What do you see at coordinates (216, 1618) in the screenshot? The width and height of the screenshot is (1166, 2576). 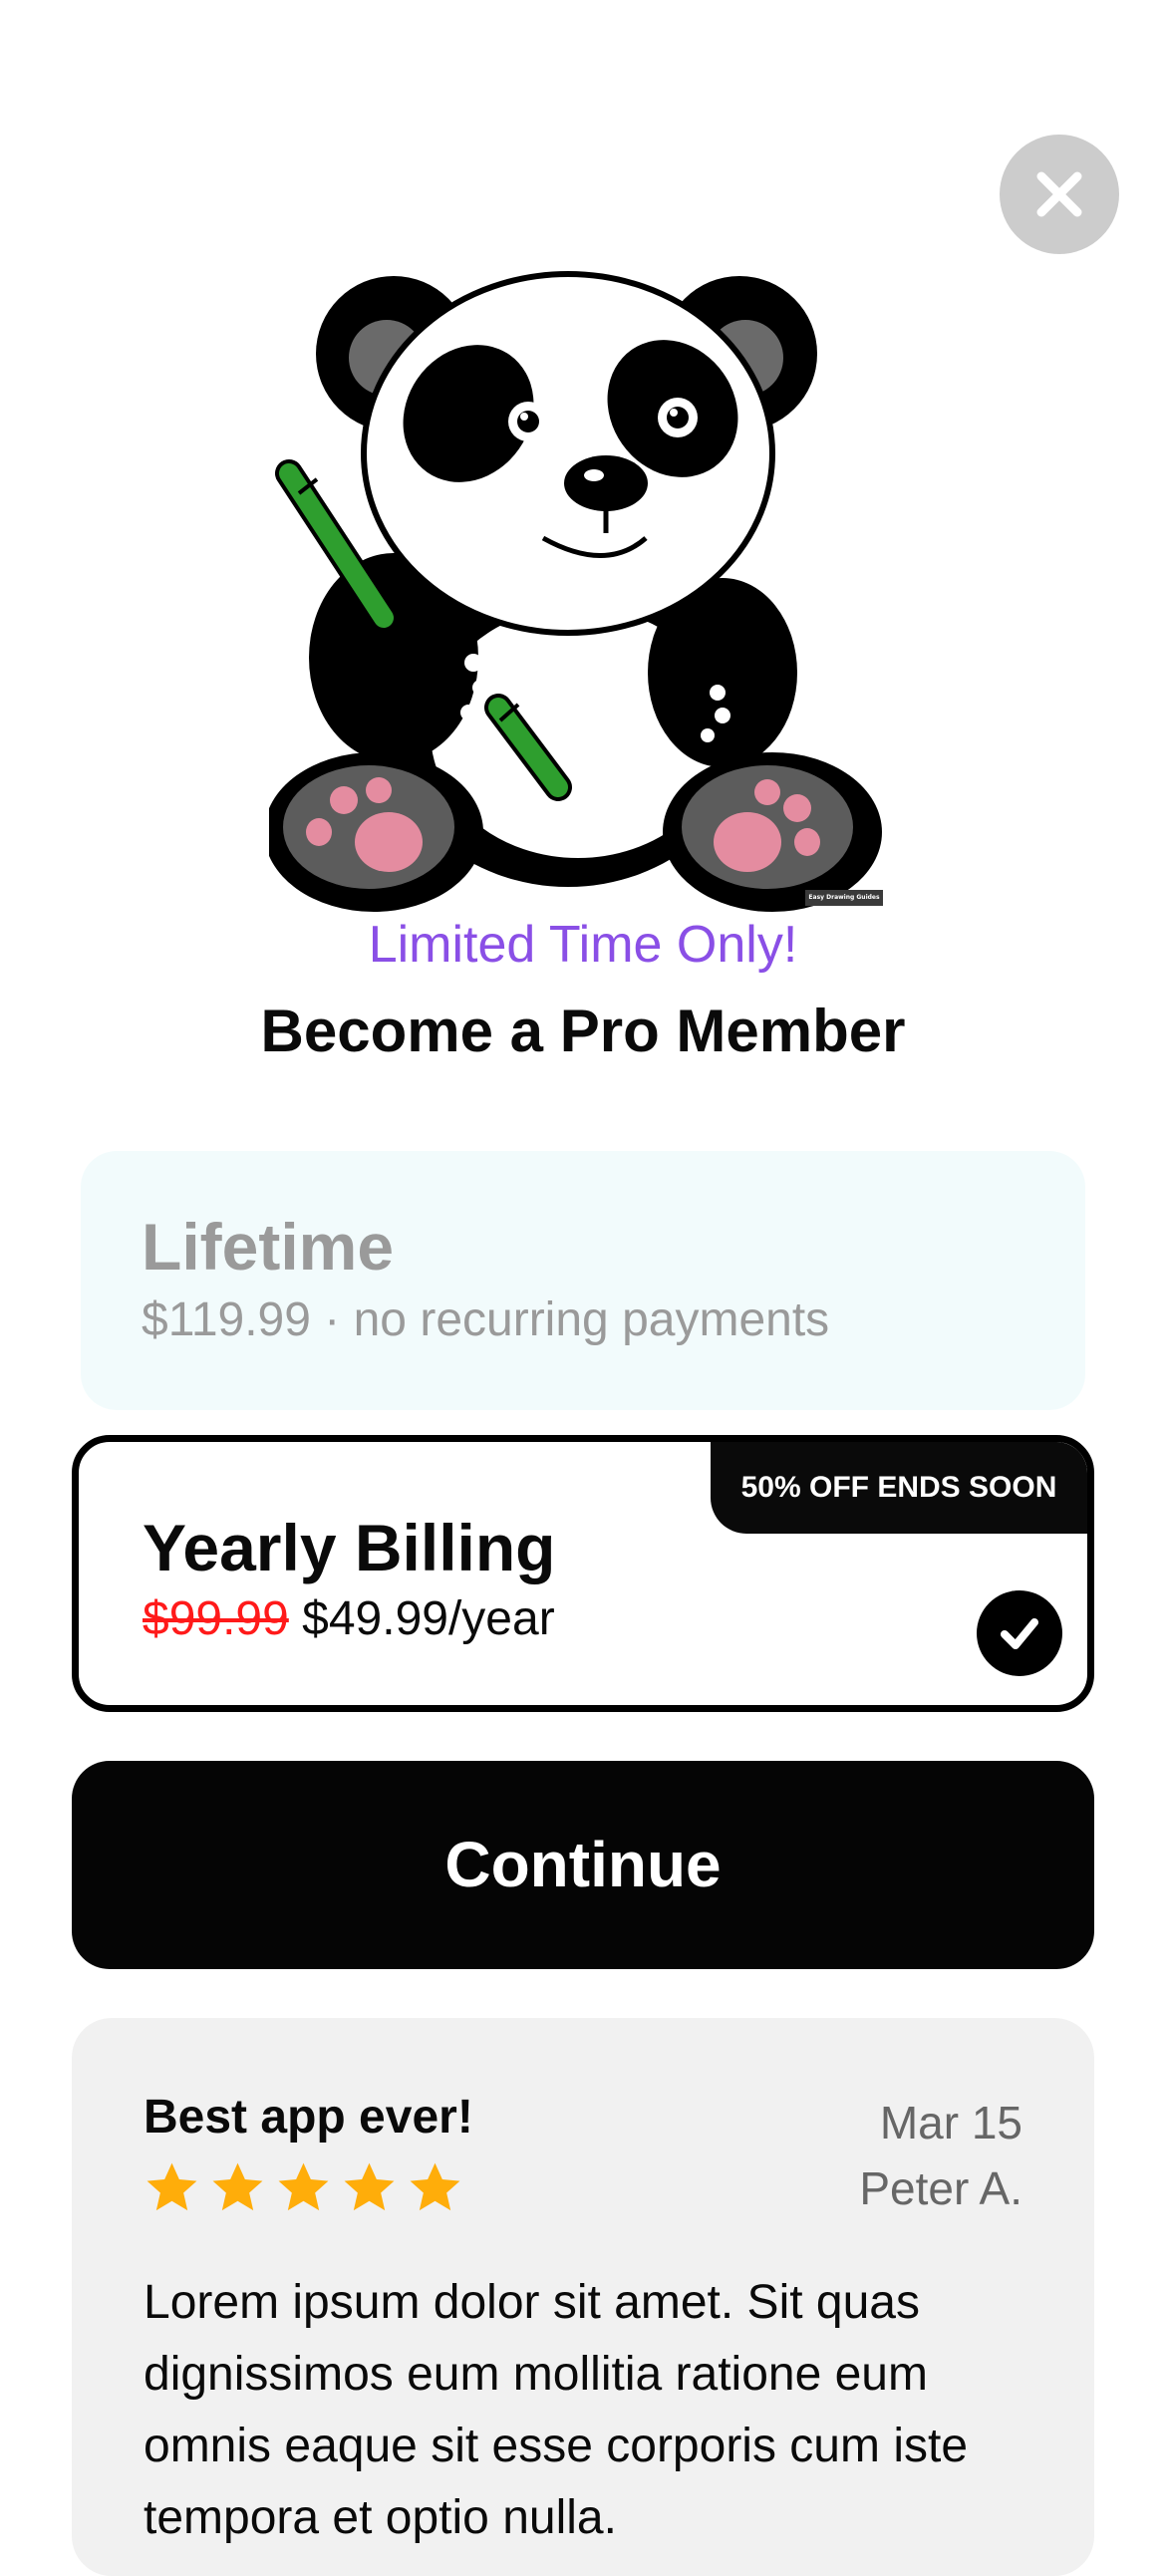 I see `old-price: $99.99` at bounding box center [216, 1618].